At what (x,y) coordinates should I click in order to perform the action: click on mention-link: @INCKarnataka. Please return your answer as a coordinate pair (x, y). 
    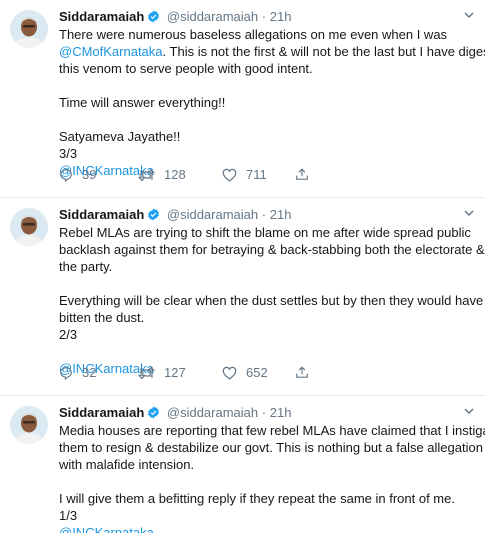
    Looking at the image, I should click on (266, 528).